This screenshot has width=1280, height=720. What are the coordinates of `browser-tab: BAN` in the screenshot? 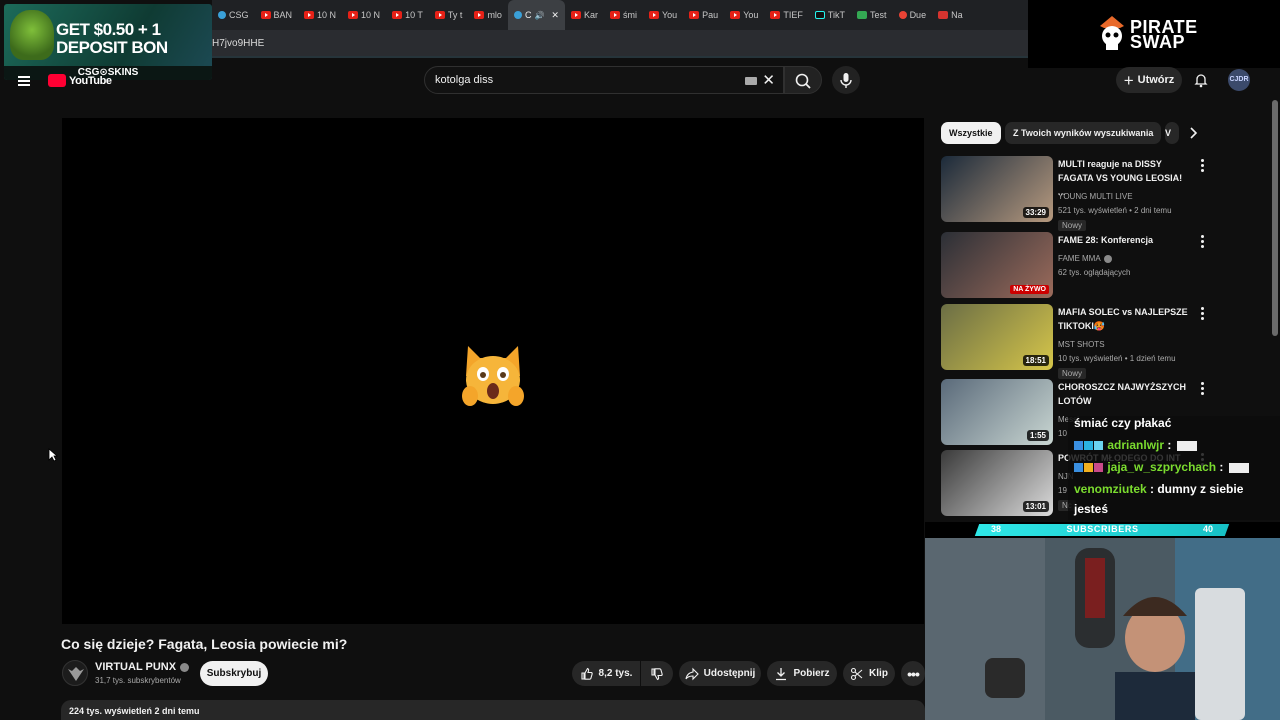 It's located at (277, 15).